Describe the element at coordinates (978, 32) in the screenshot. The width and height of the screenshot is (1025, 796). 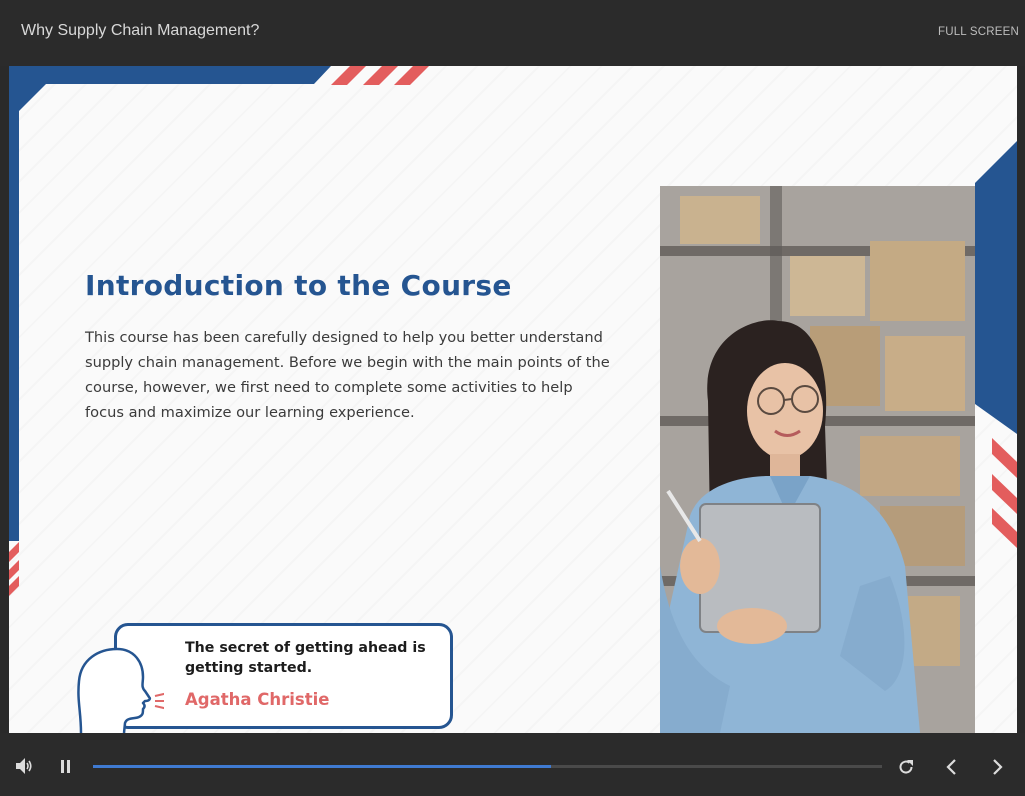
I see `fullscreen-button: FULL SCREEN` at that location.